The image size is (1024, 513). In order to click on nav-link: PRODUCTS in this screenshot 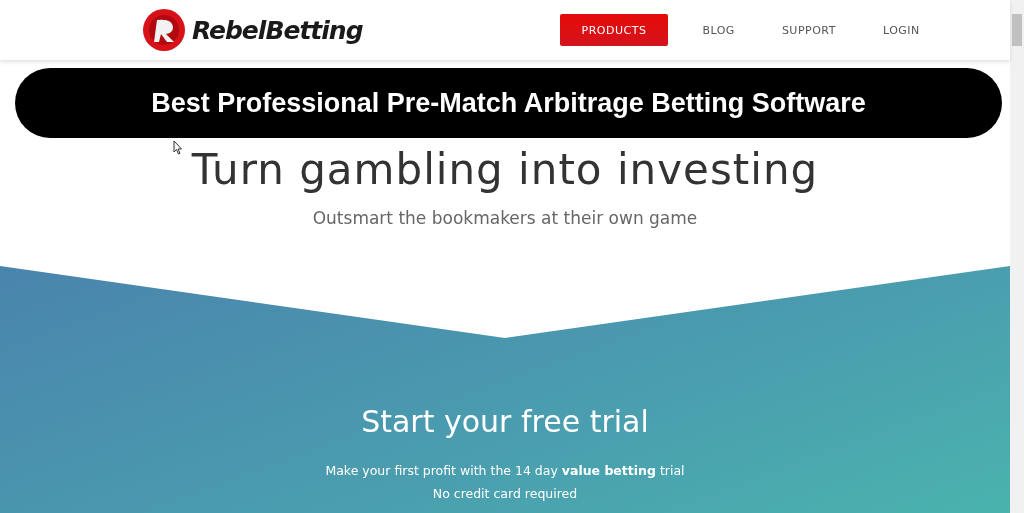, I will do `click(614, 30)`.